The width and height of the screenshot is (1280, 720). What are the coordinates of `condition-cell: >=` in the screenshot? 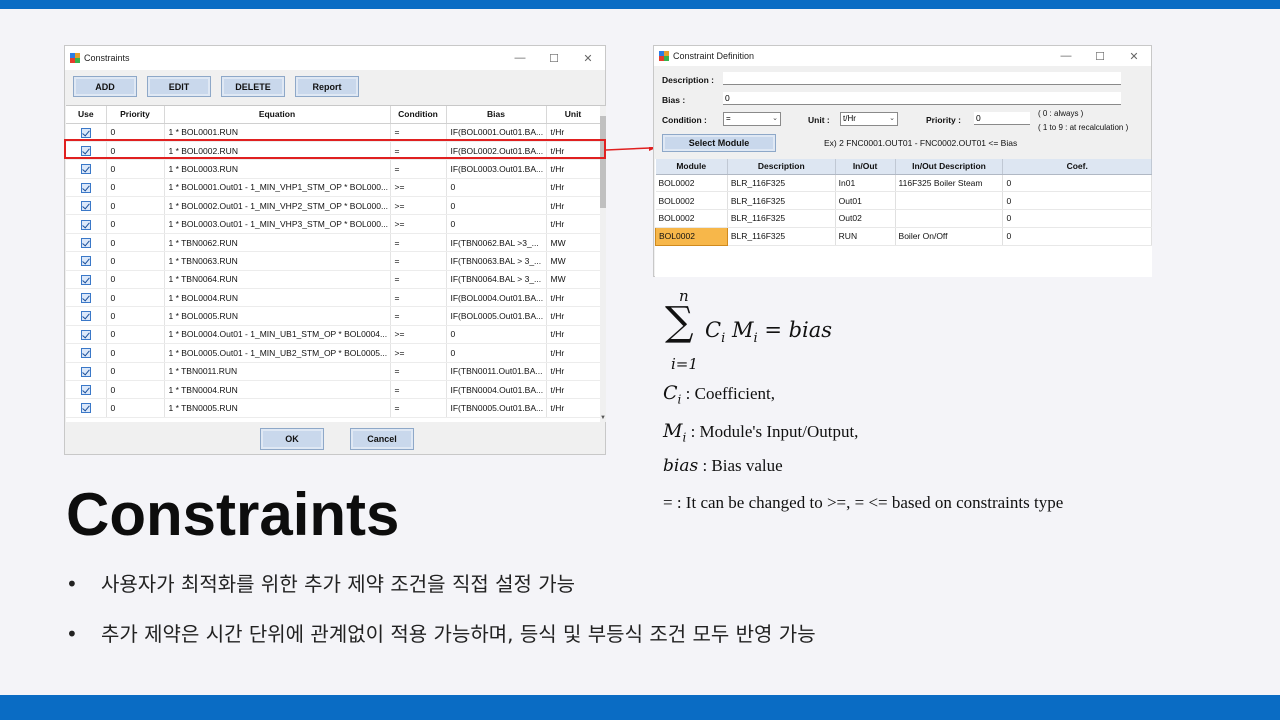 It's located at (418, 335).